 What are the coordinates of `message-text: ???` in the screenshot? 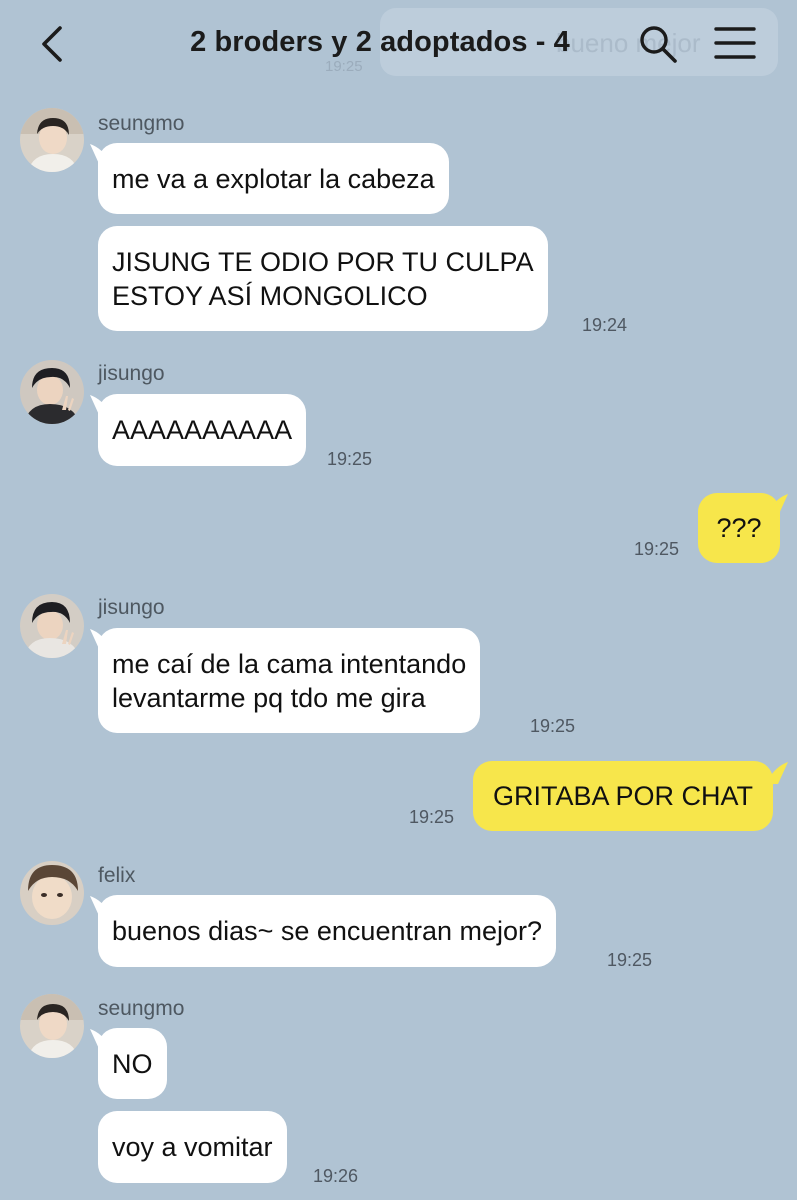 It's located at (739, 528).